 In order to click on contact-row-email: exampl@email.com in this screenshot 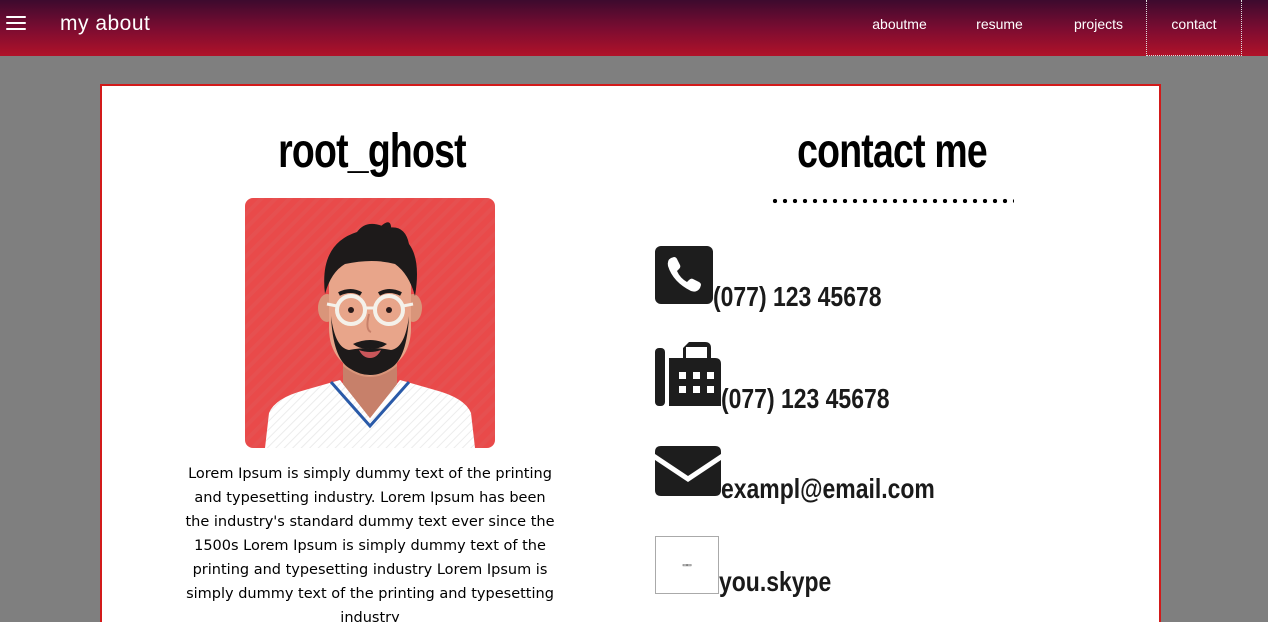, I will do `click(818, 475)`.